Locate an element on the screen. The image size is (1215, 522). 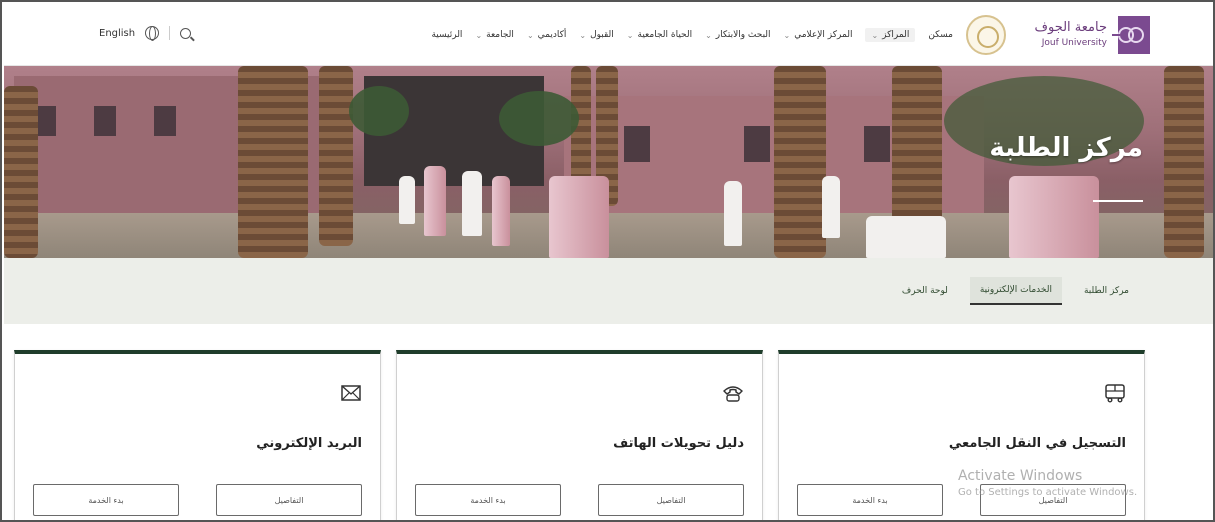
nav-label: مسكن is located at coordinates (940, 35).